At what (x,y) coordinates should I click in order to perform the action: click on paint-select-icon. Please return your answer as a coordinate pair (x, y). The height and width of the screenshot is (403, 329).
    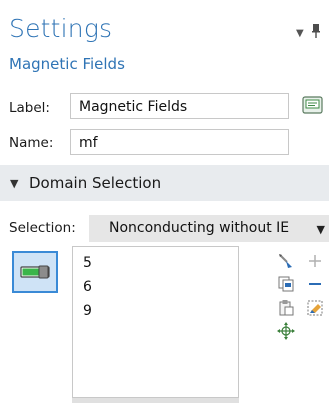
    Looking at the image, I should click on (286, 261).